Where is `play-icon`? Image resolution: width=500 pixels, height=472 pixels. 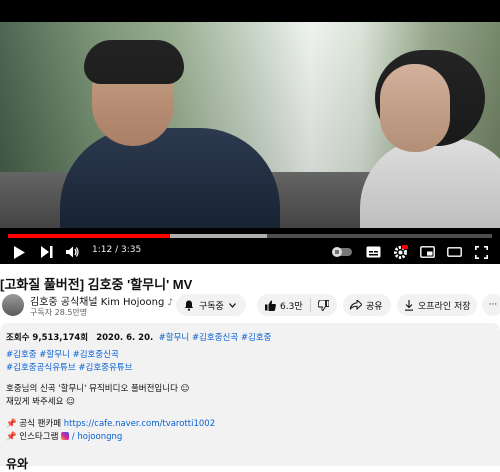 play-icon is located at coordinates (19, 252).